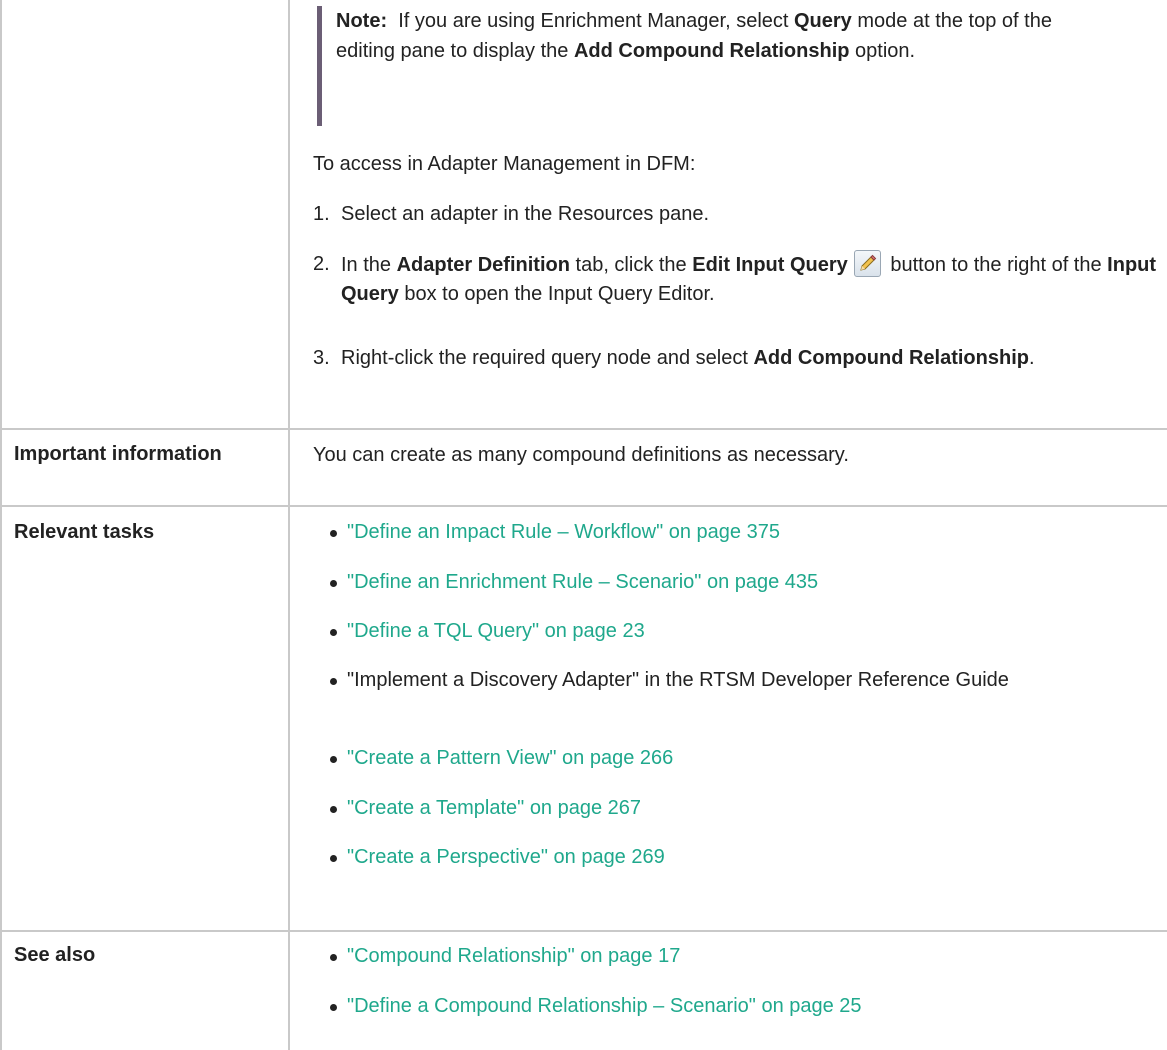  Describe the element at coordinates (84, 532) in the screenshot. I see `row-label-relevant-tasks: Relevant tasks` at that location.